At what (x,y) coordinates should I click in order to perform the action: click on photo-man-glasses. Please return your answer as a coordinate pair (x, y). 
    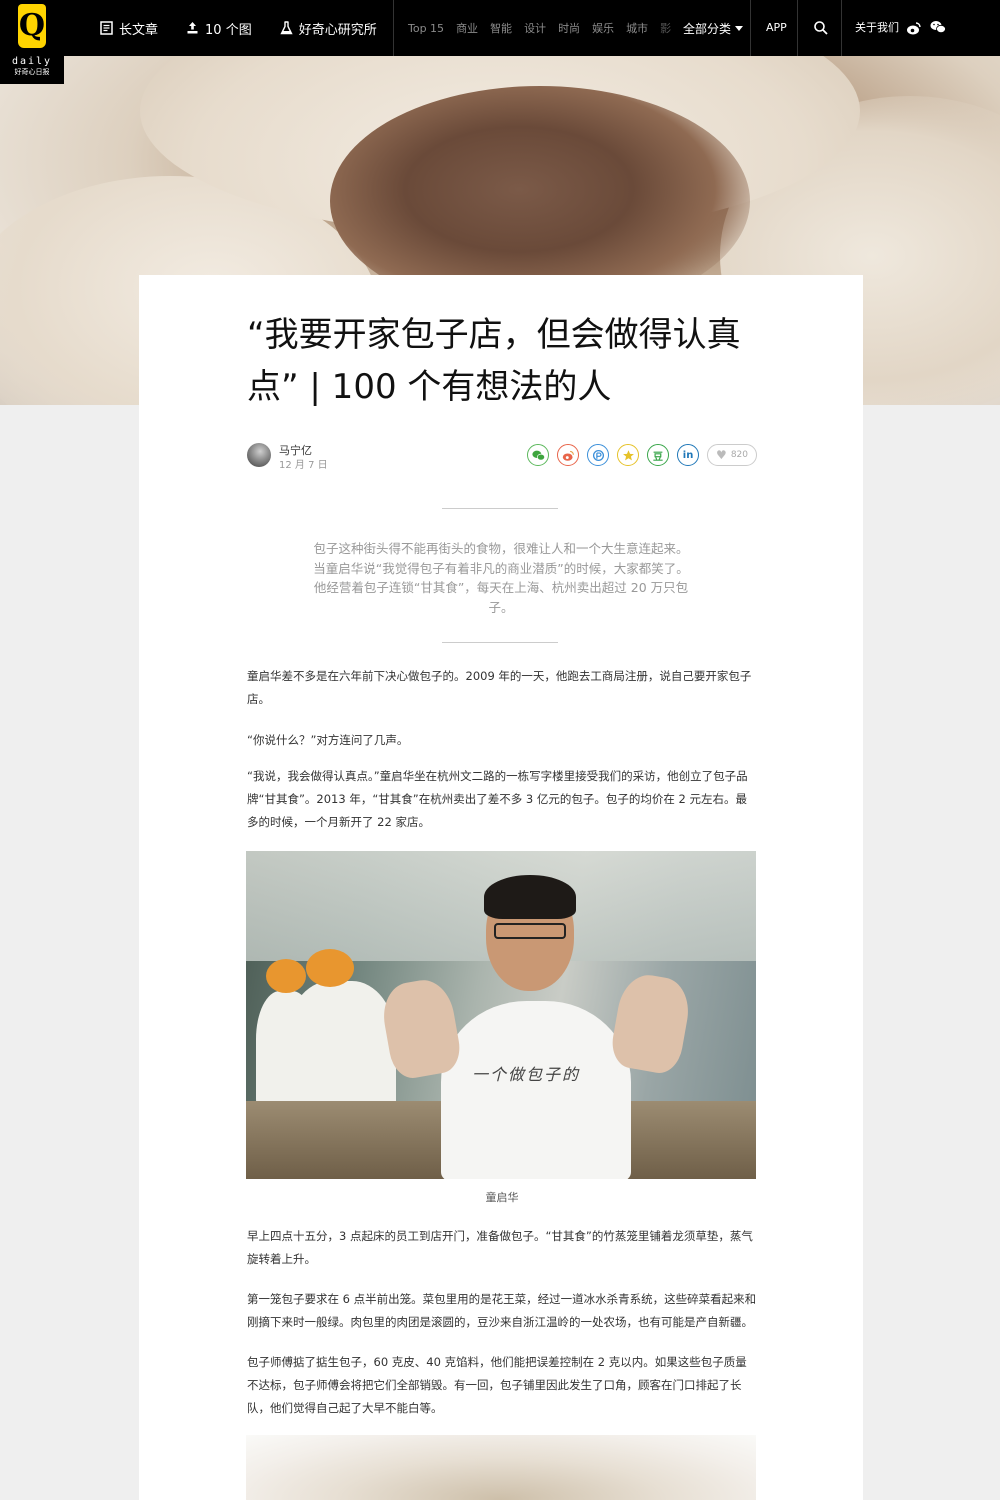
    Looking at the image, I should click on (530, 931).